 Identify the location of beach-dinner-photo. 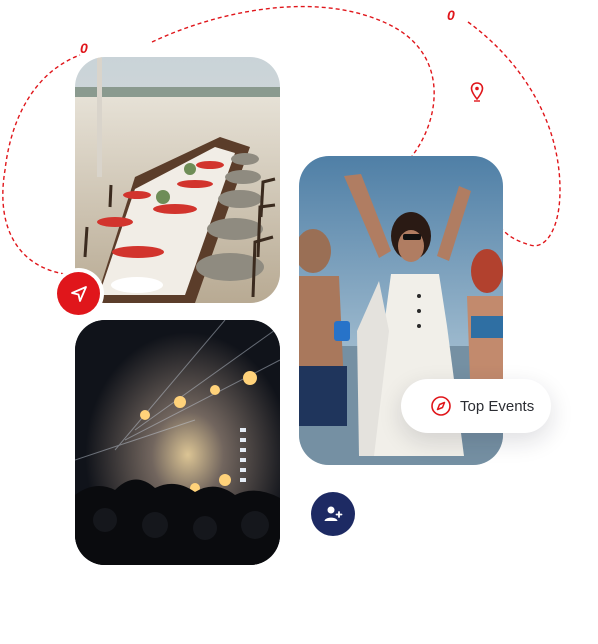
(177, 180).